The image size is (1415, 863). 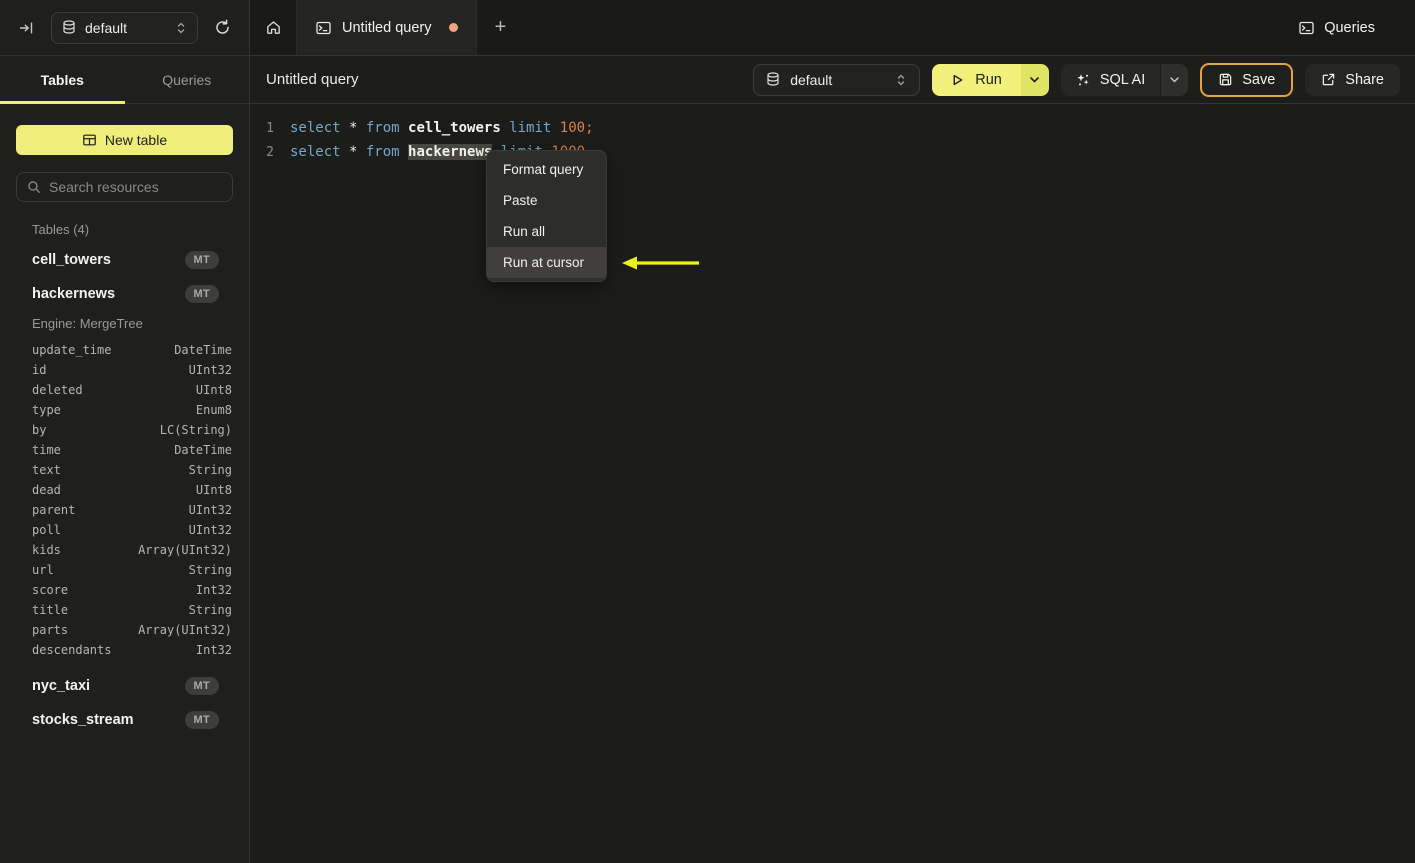 I want to click on table-name: stocks_stream, so click(x=83, y=720).